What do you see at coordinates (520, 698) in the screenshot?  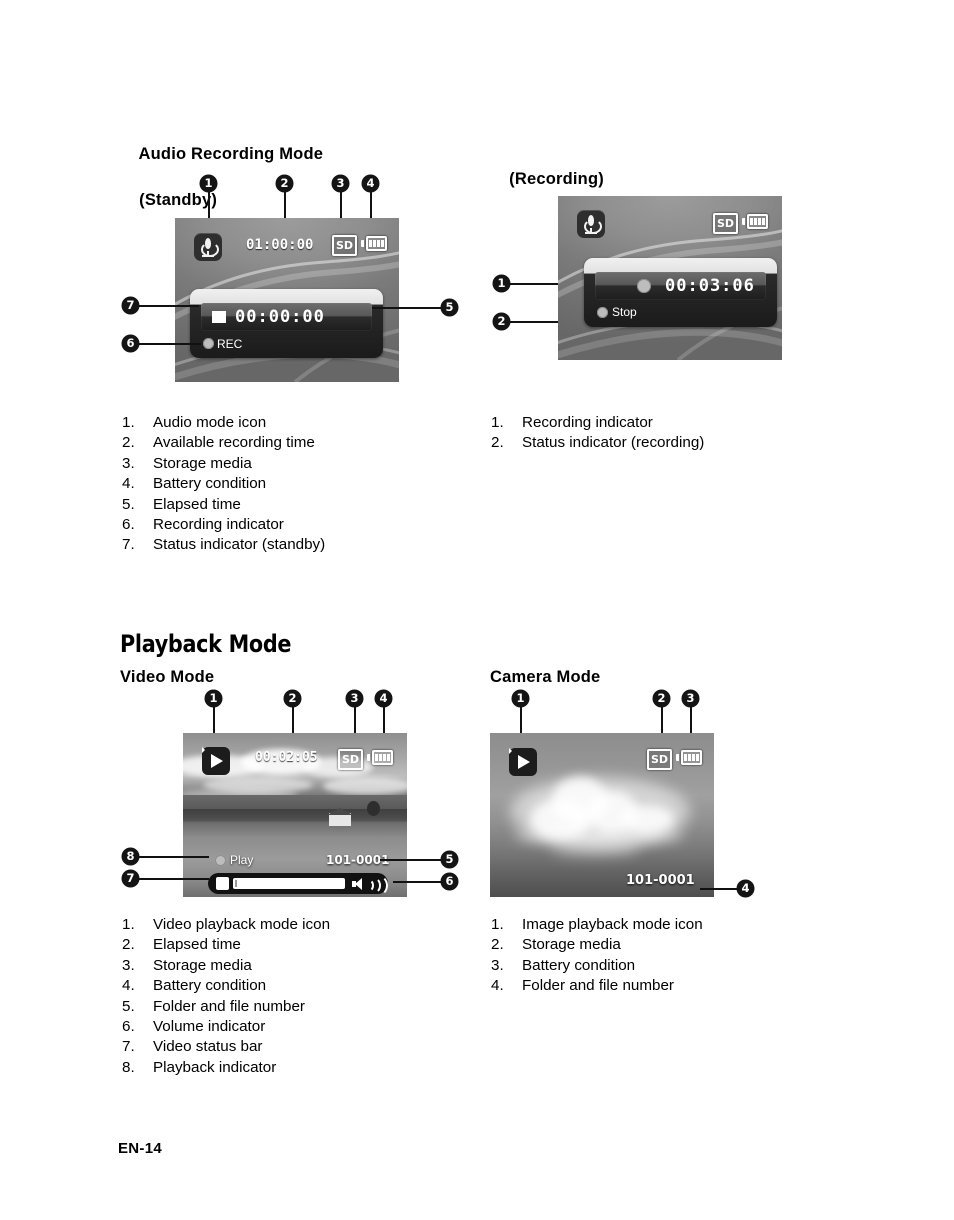 I see `callout-1-camera: 1` at bounding box center [520, 698].